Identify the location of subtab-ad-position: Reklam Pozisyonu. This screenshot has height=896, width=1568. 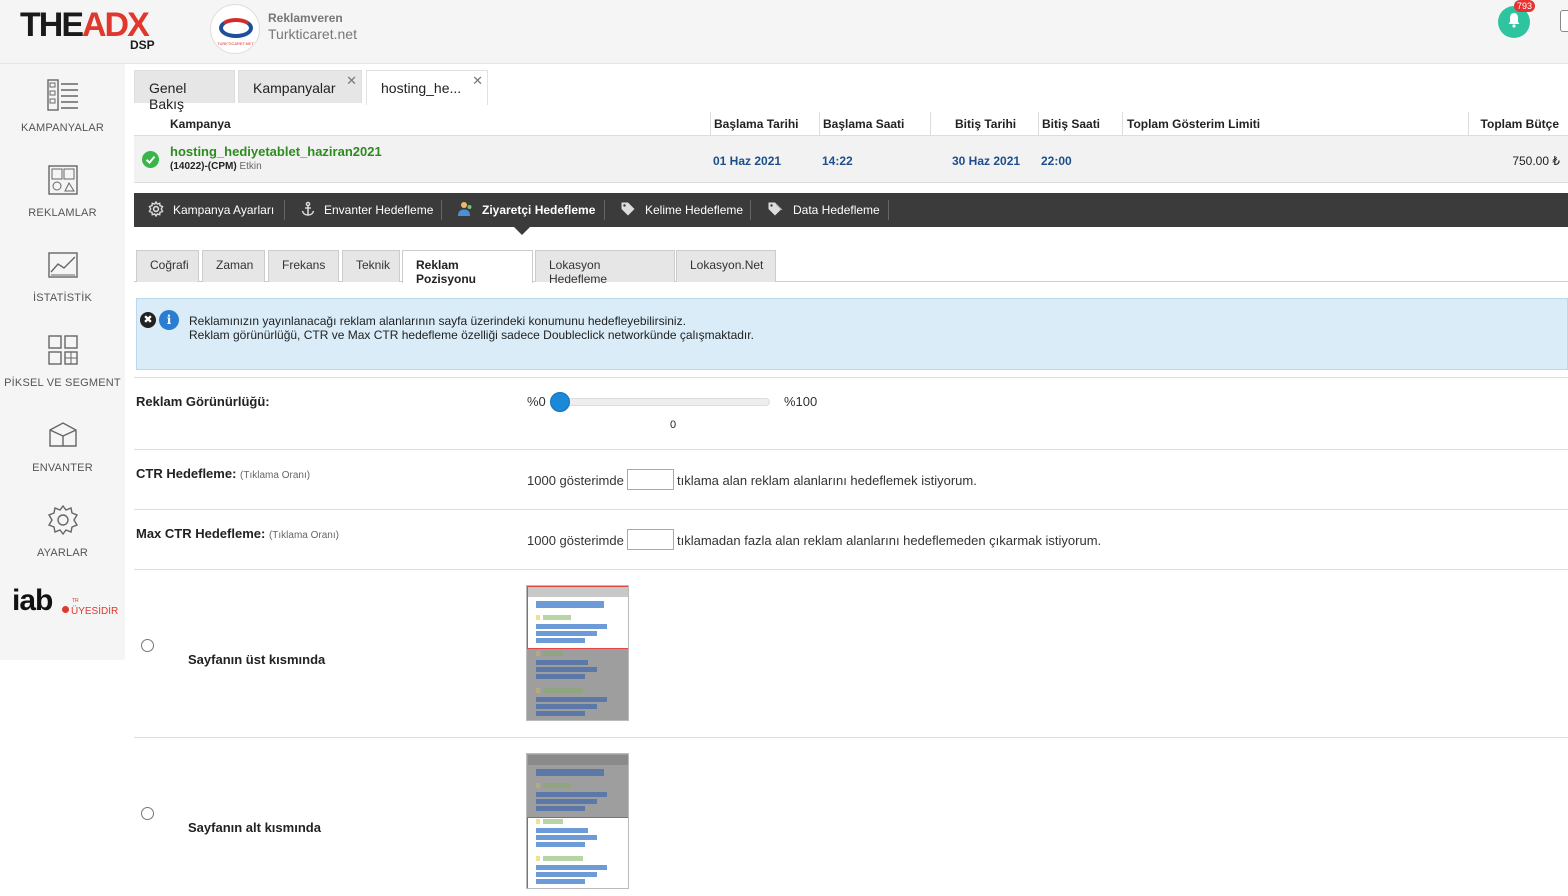
(467, 268).